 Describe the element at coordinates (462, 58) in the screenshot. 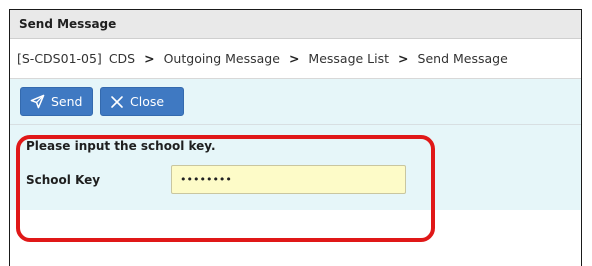

I see `breadcrumb-item-send-message: Send Message` at that location.